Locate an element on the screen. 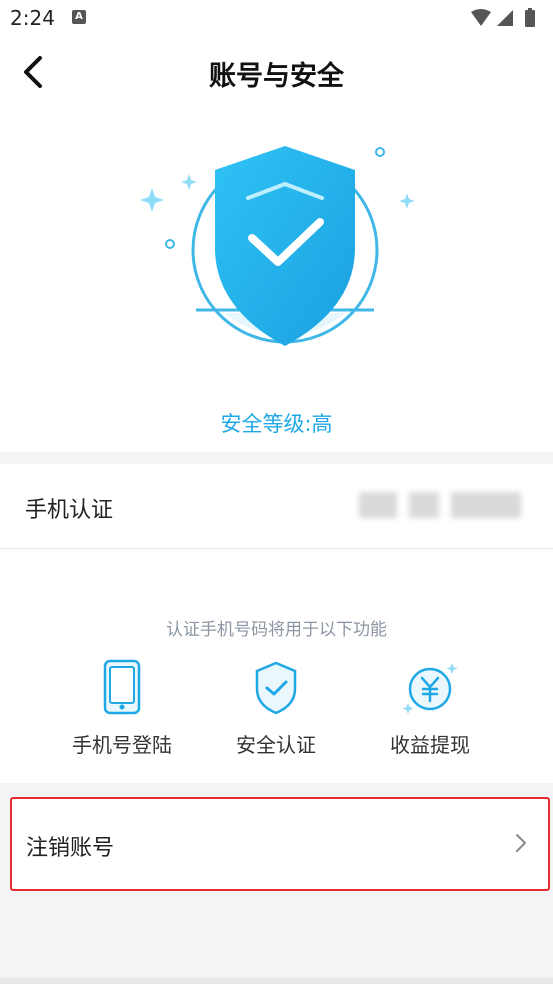 The image size is (553, 984). header: 账号与安全 is located at coordinates (276, 72).